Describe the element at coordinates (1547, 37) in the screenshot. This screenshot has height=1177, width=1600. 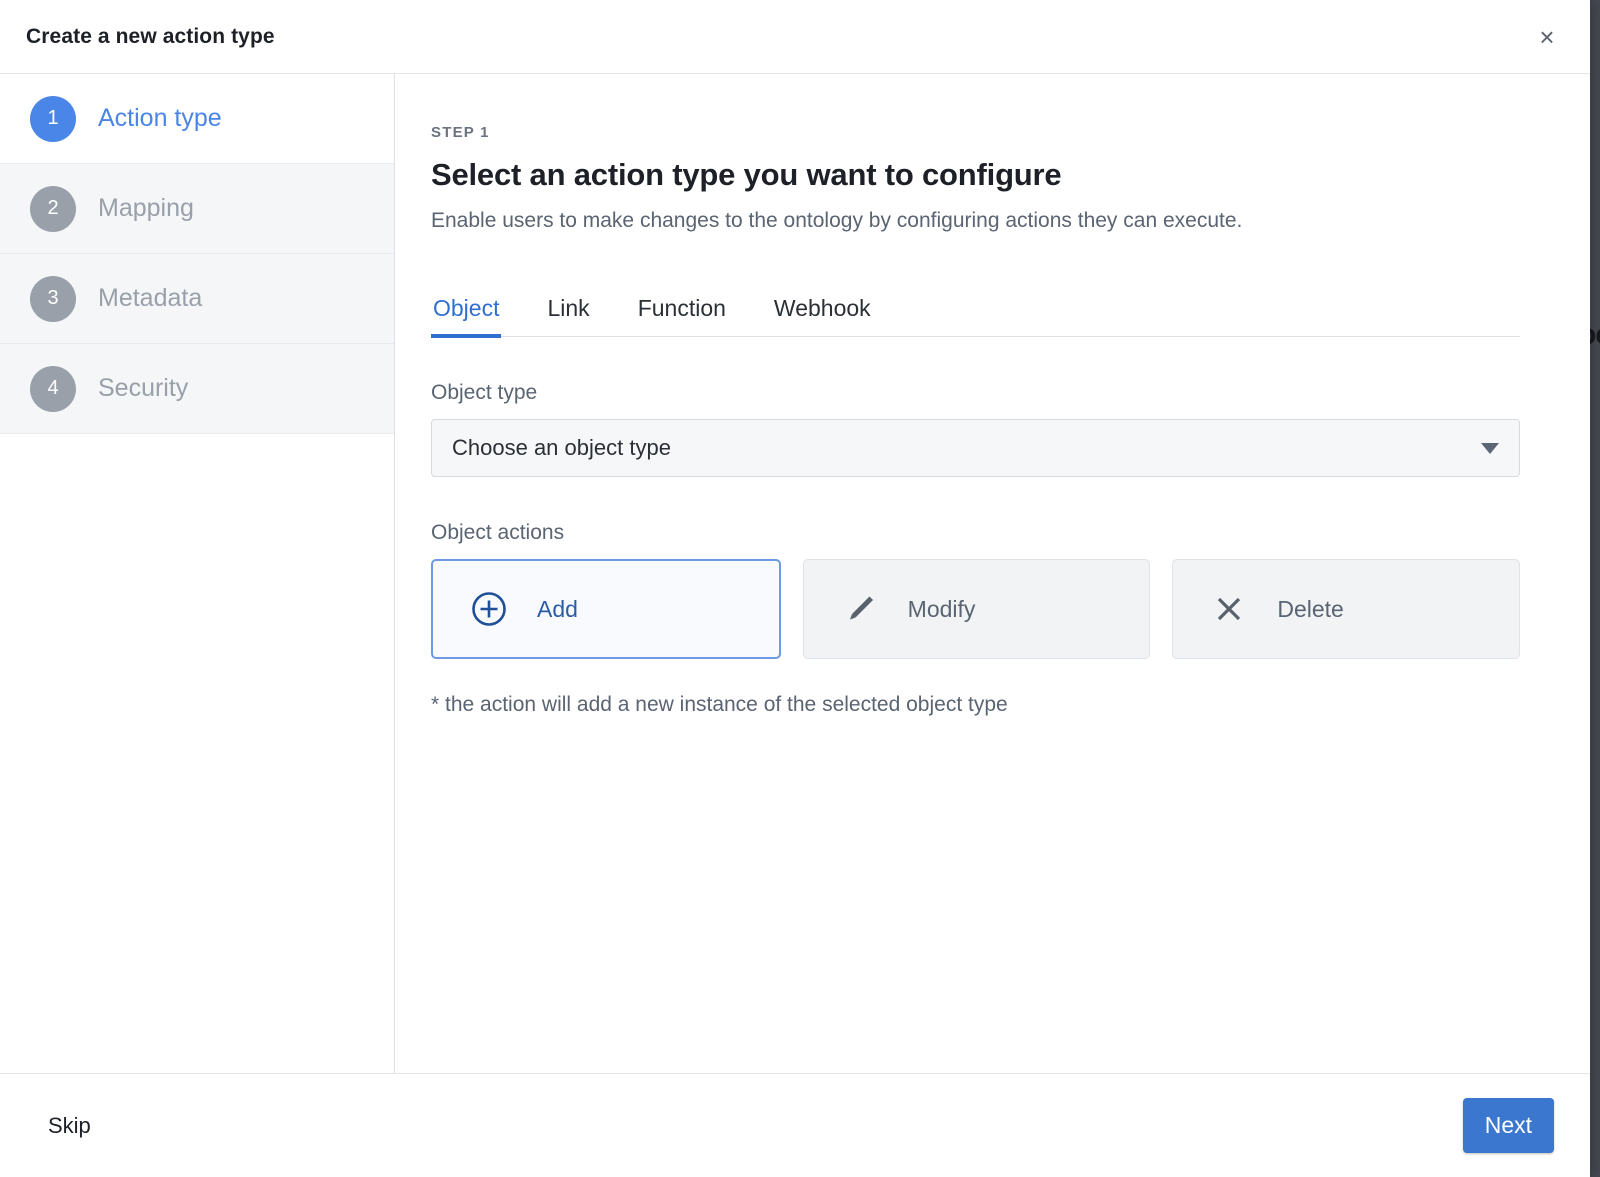
I see `close-icon: ×` at that location.